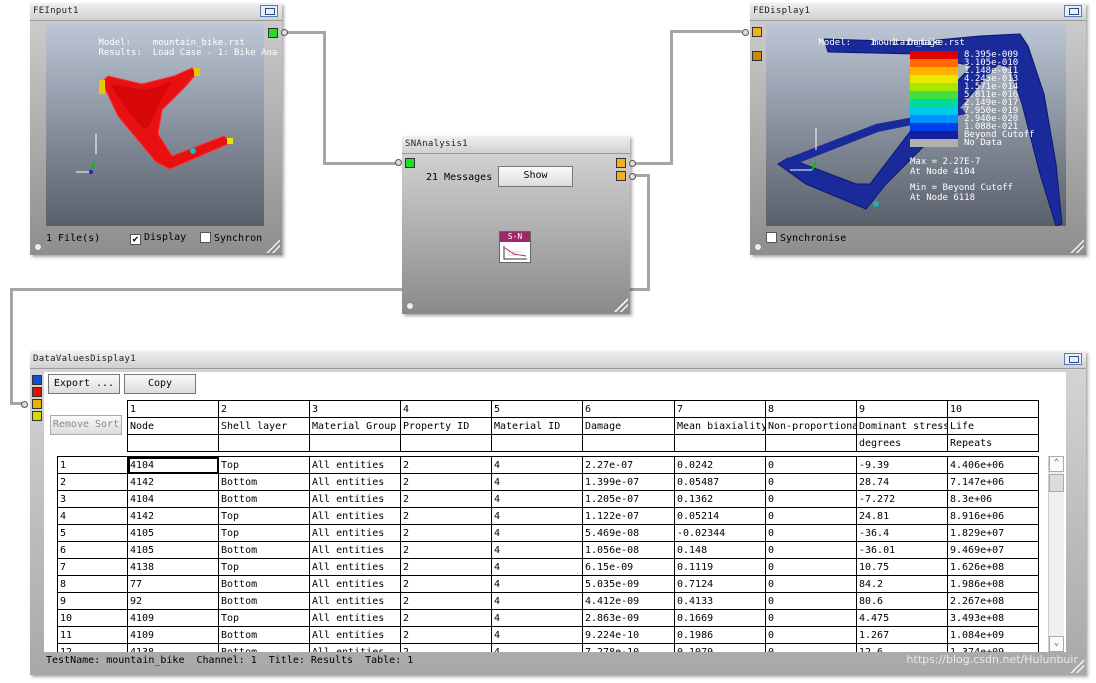  Describe the element at coordinates (902, 618) in the screenshot. I see `table-cell: 4.475` at that location.